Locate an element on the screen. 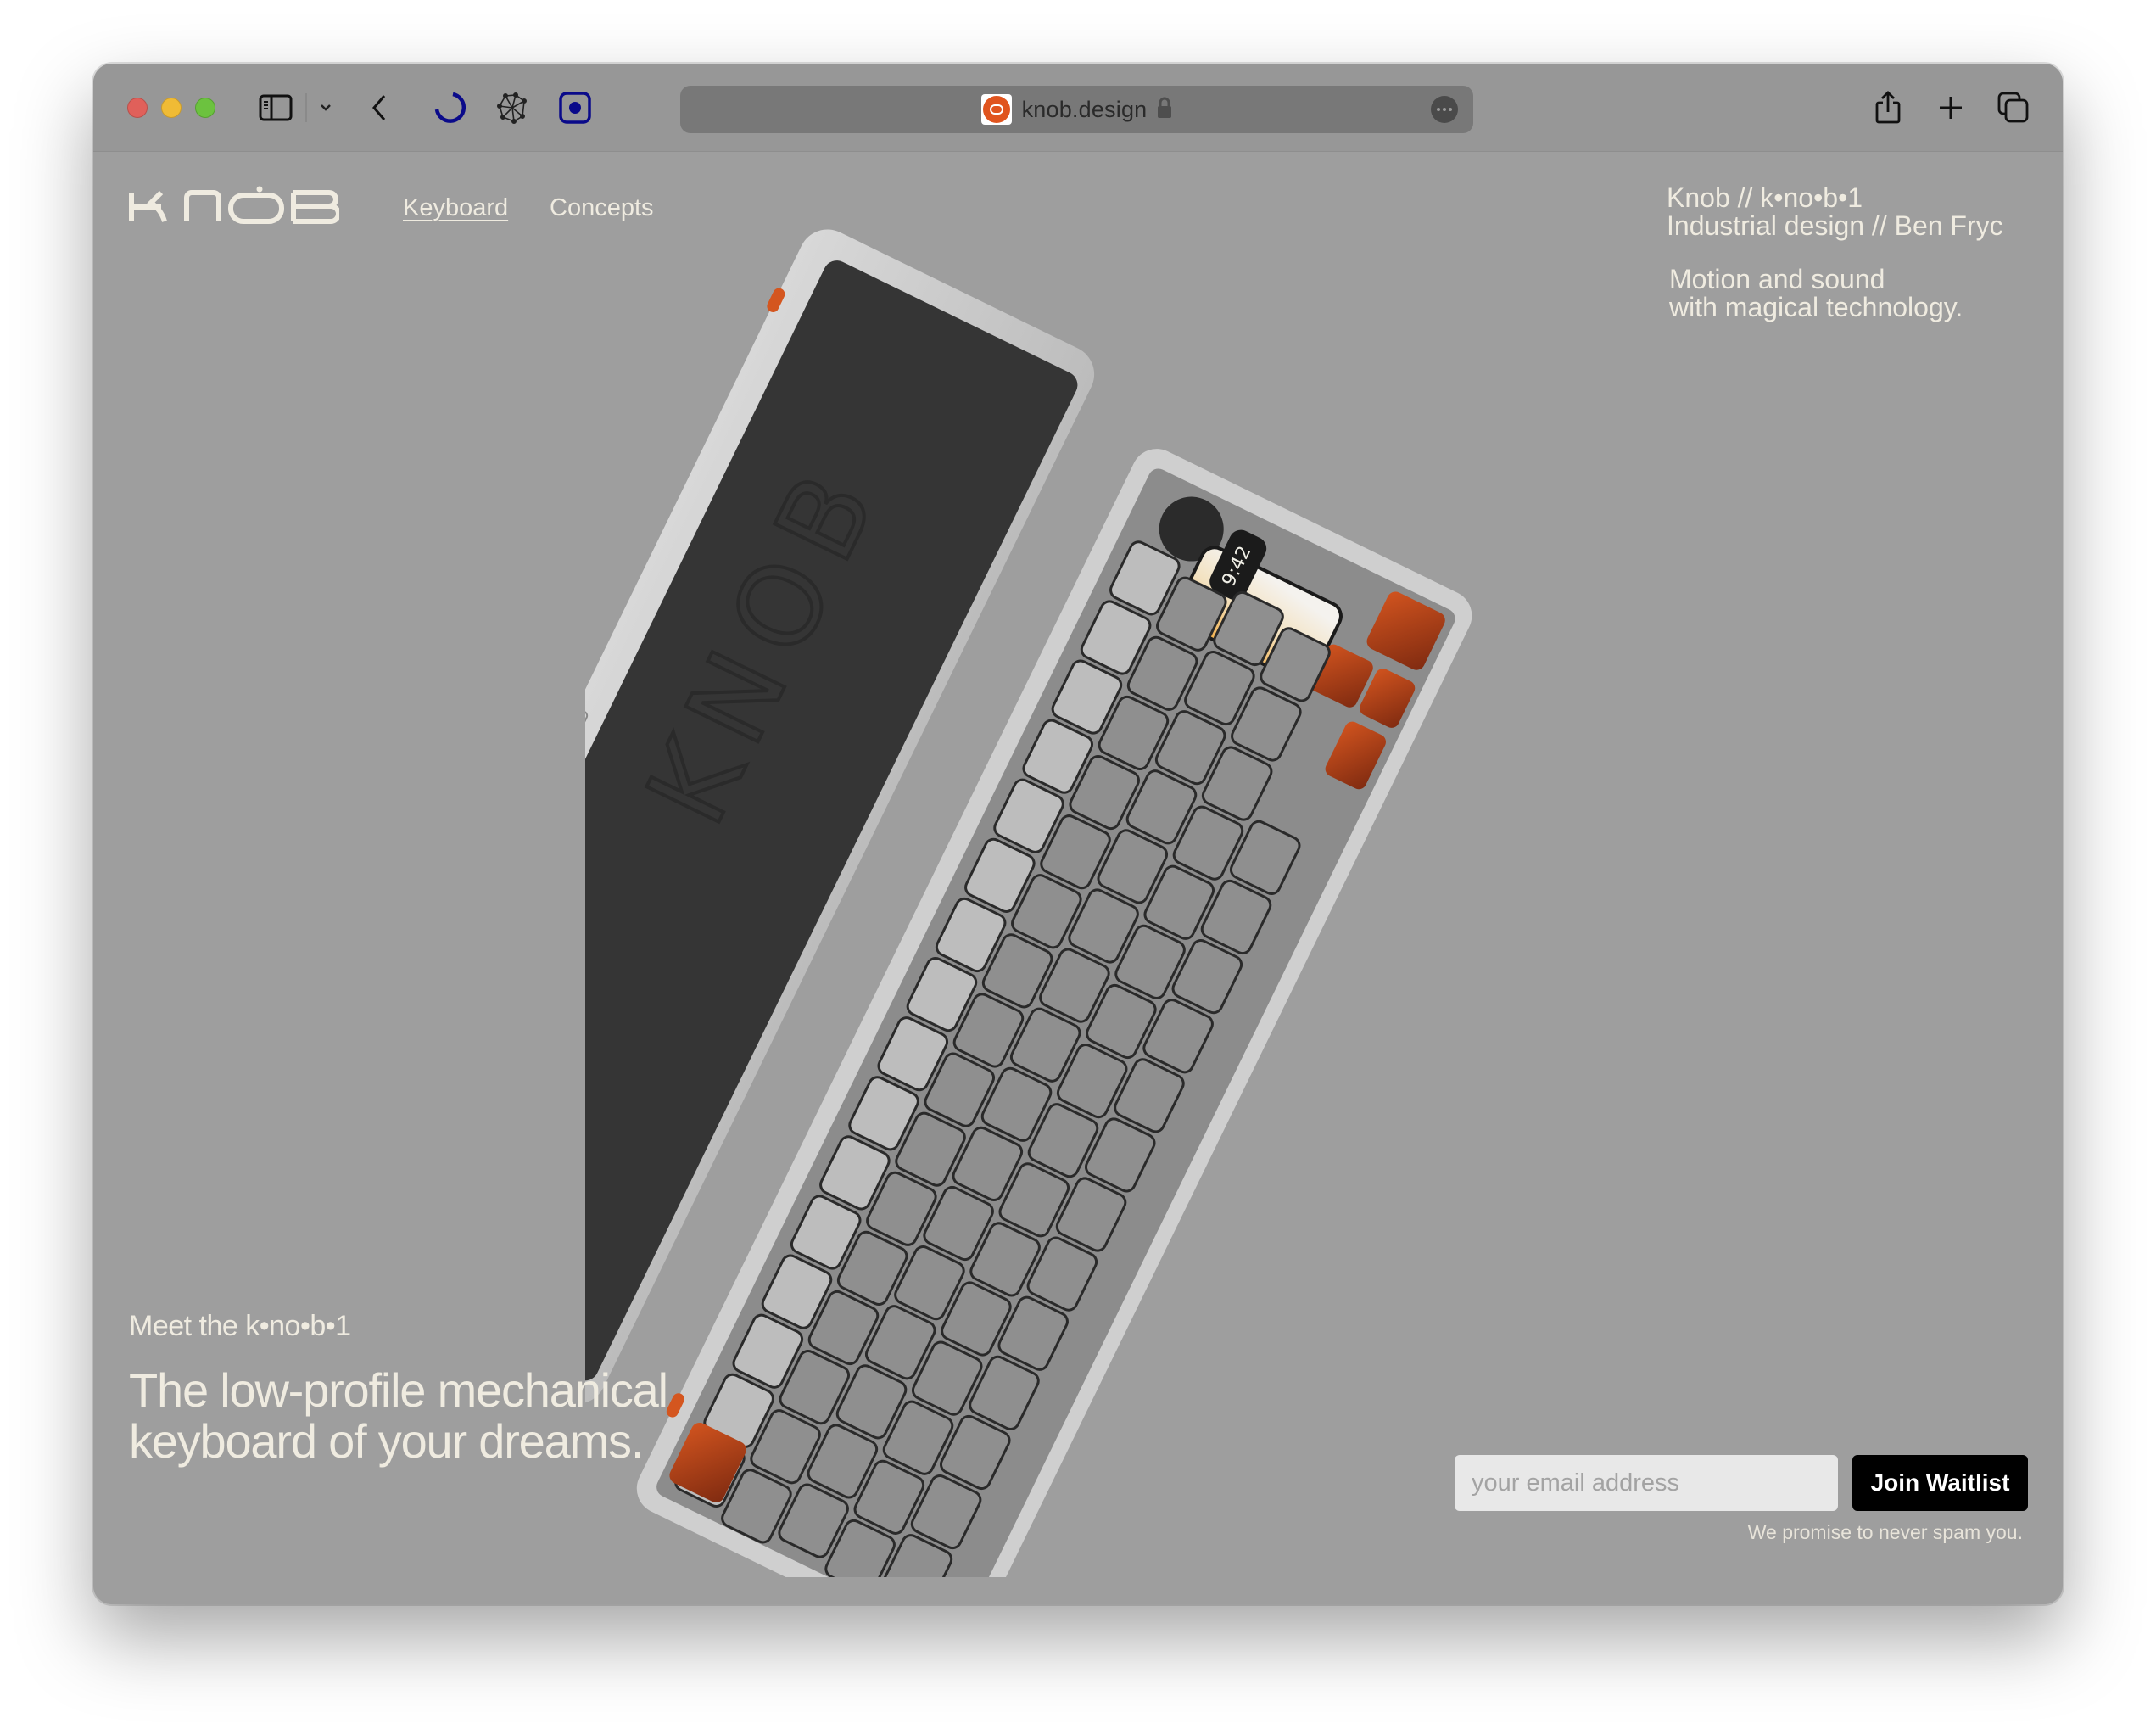 The height and width of the screenshot is (1729, 2156). nav-keyboard-link: Keyboard is located at coordinates (455, 208).